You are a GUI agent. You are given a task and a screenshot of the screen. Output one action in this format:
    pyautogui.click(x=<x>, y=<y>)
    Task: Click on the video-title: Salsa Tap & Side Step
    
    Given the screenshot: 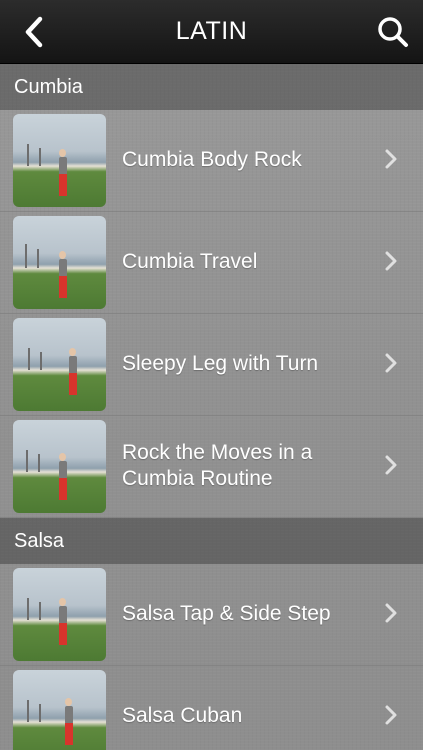 What is the action you would take?
    pyautogui.click(x=226, y=613)
    